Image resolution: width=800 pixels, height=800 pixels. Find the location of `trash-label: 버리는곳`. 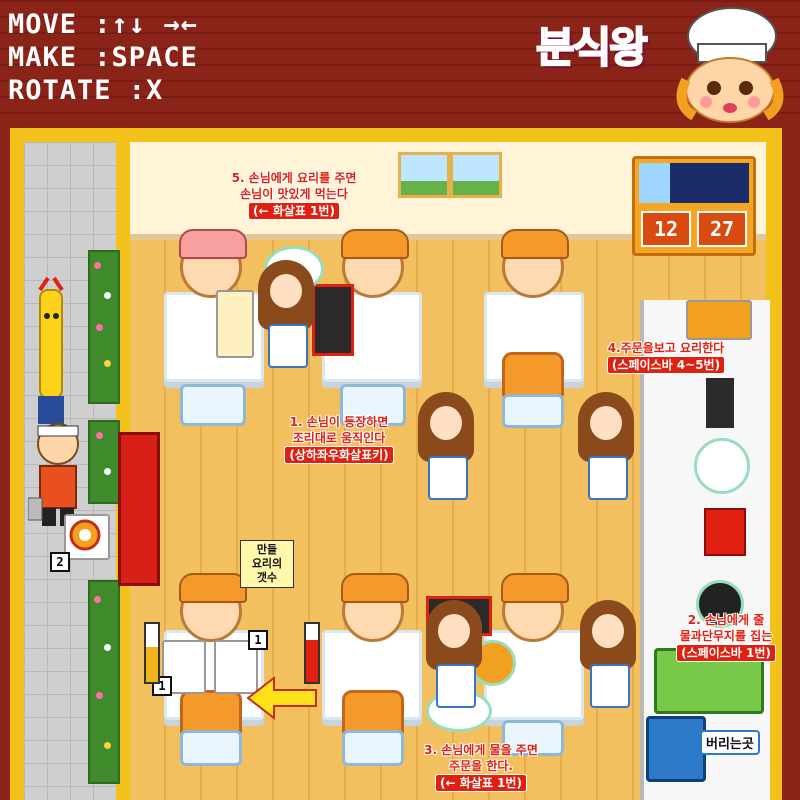

trash-label: 버리는곳 is located at coordinates (730, 742).